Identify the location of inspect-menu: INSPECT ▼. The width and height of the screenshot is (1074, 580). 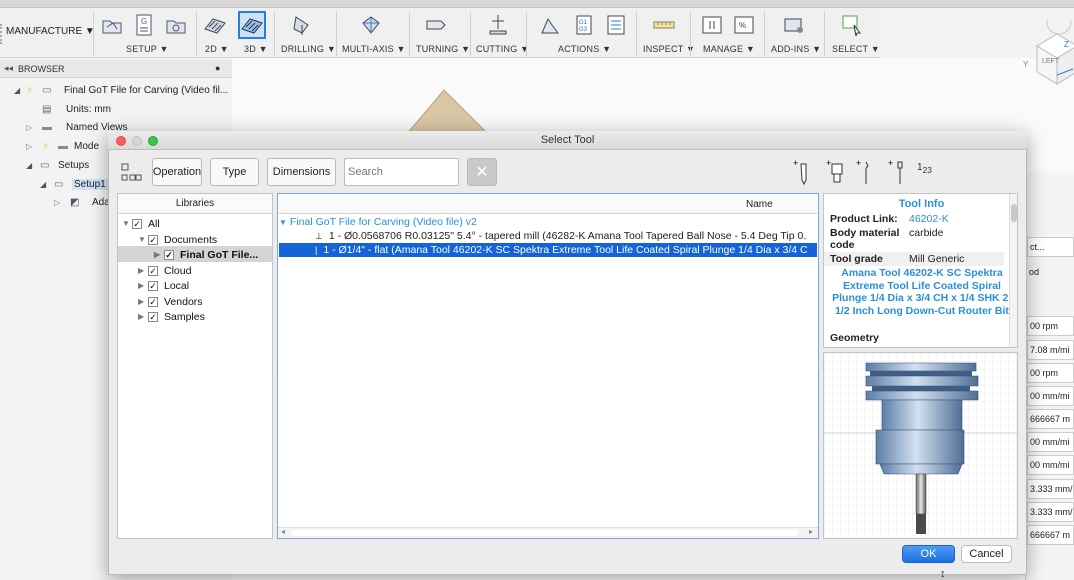
(669, 49).